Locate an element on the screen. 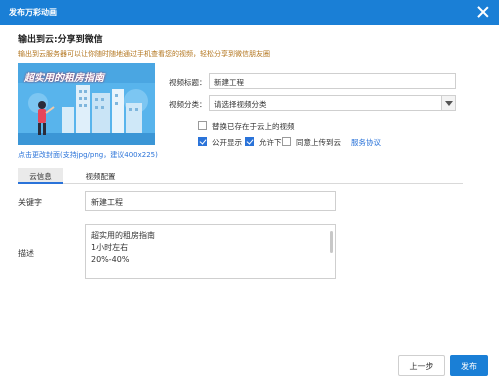 Image resolution: width=499 pixels, height=385 pixels. previous-button: 上一步 is located at coordinates (421, 365).